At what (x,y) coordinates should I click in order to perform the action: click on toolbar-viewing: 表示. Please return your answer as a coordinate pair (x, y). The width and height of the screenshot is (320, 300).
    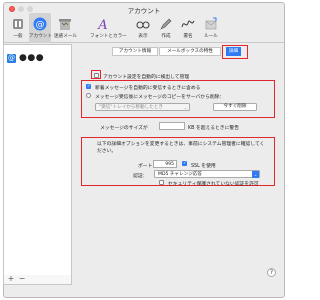
    Looking at the image, I should click on (143, 28).